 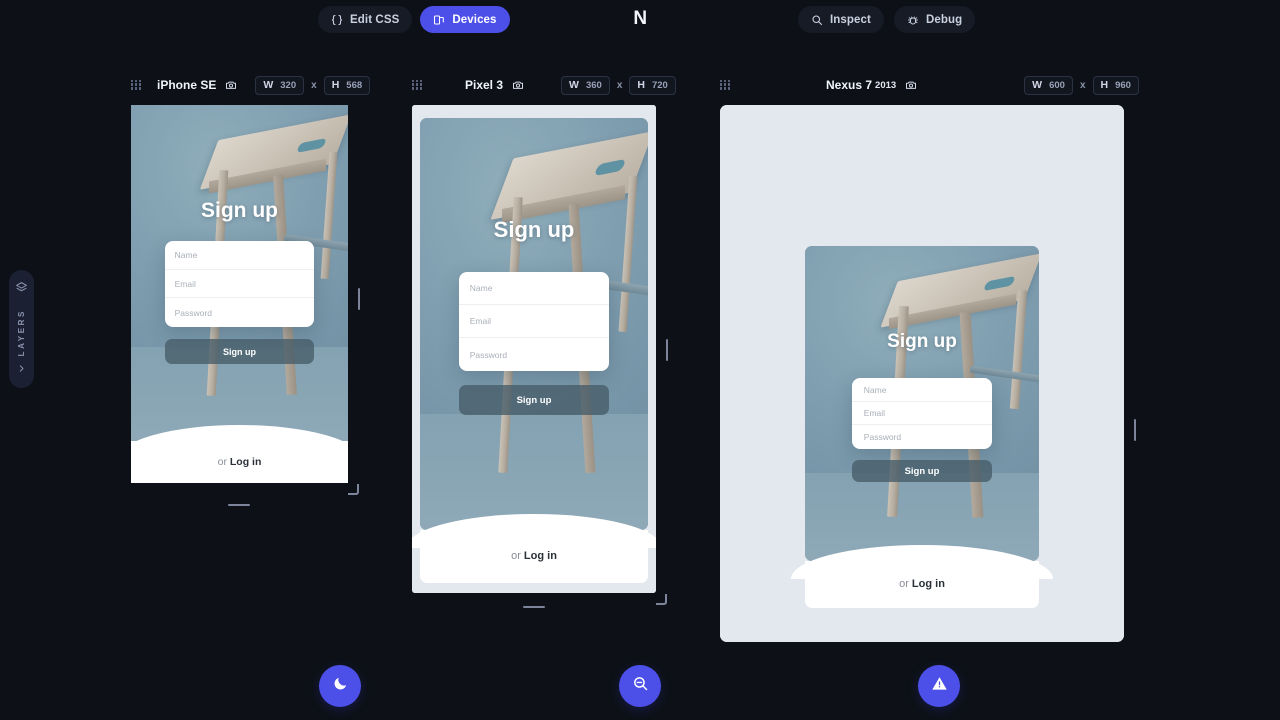 I want to click on inspect-label: Inspect, so click(x=850, y=19).